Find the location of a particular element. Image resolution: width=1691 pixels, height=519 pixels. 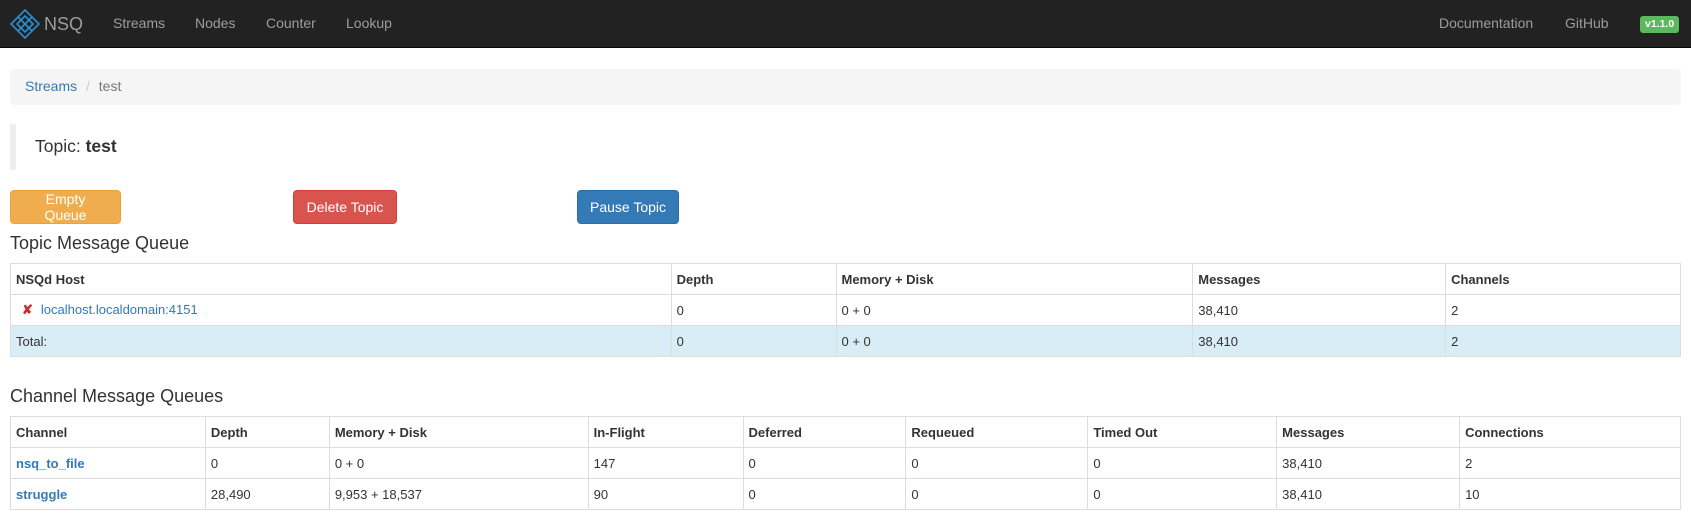

table-row: nsq_to_file 0 0 + 0 147 0 0 0 38,410 2 is located at coordinates (845, 463).